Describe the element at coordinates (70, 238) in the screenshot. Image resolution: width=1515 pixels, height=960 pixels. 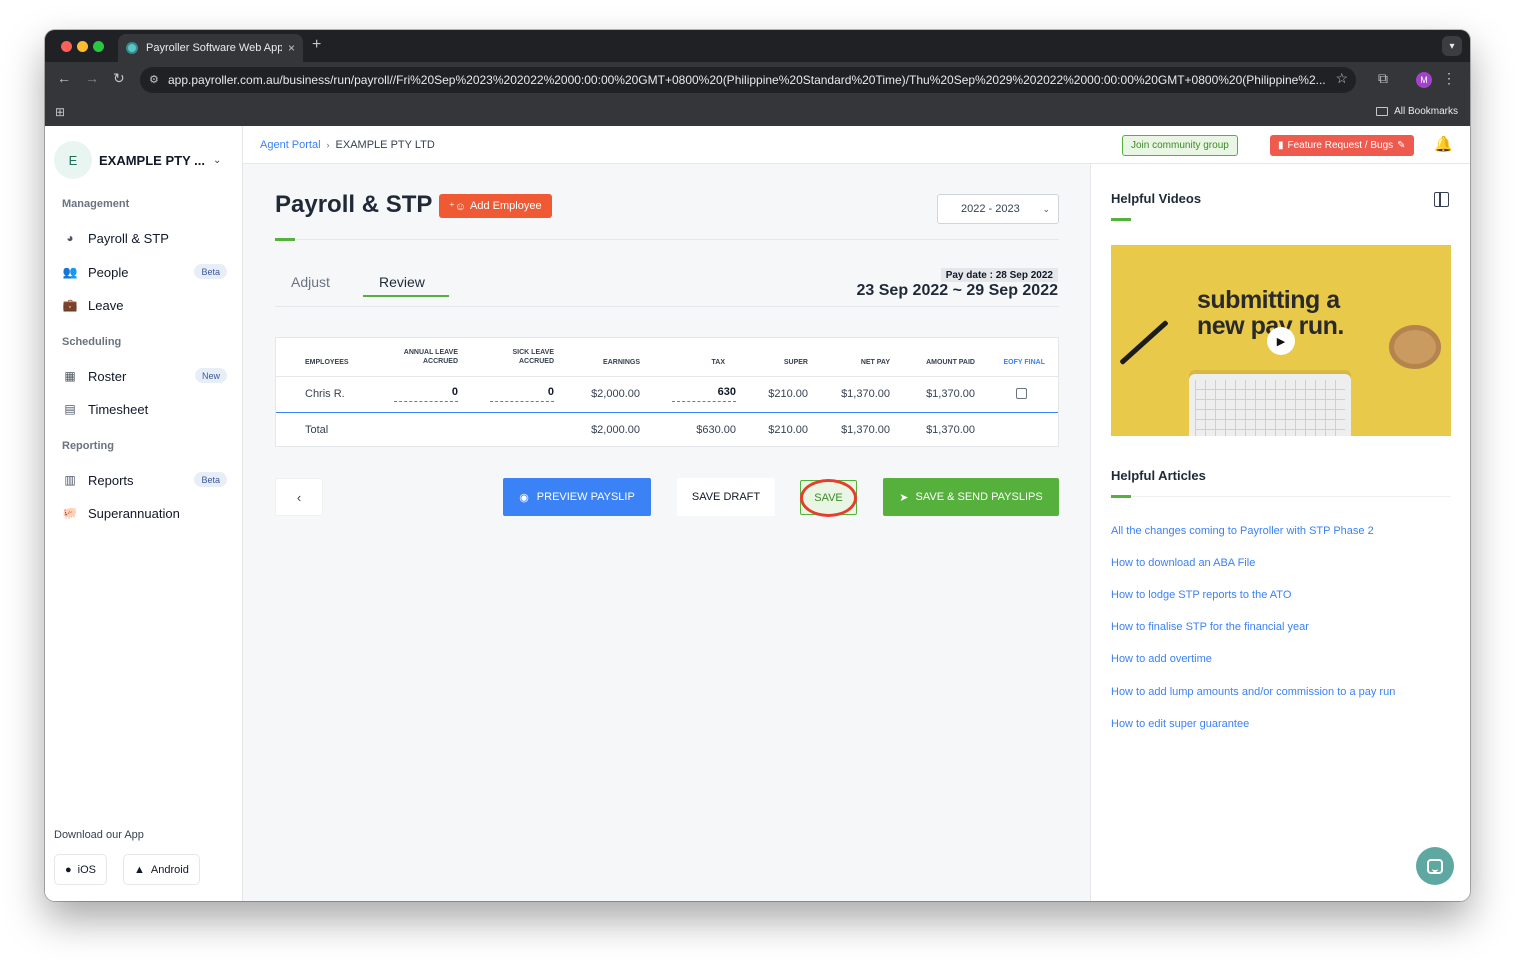
I see `payroll-icon: ◕` at that location.